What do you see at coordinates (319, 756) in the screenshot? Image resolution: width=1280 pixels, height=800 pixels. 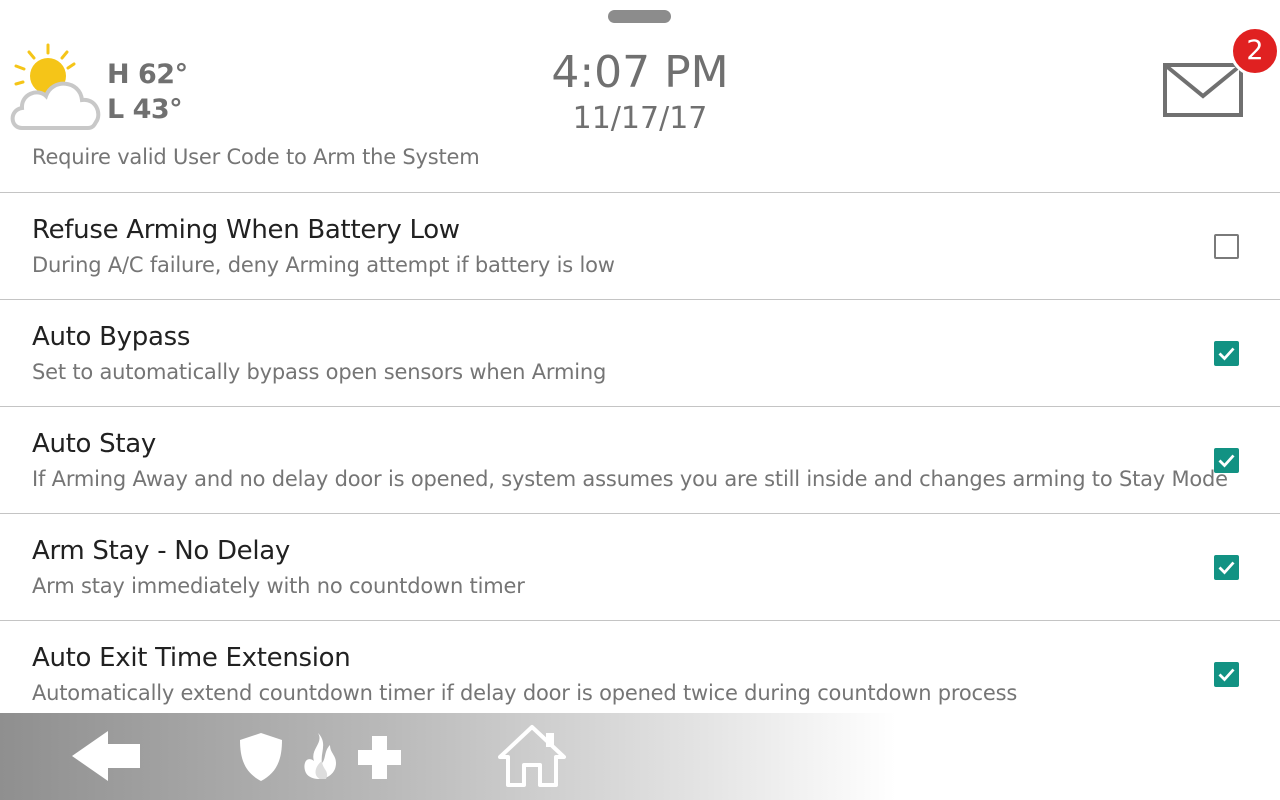 I see `fire-icon` at bounding box center [319, 756].